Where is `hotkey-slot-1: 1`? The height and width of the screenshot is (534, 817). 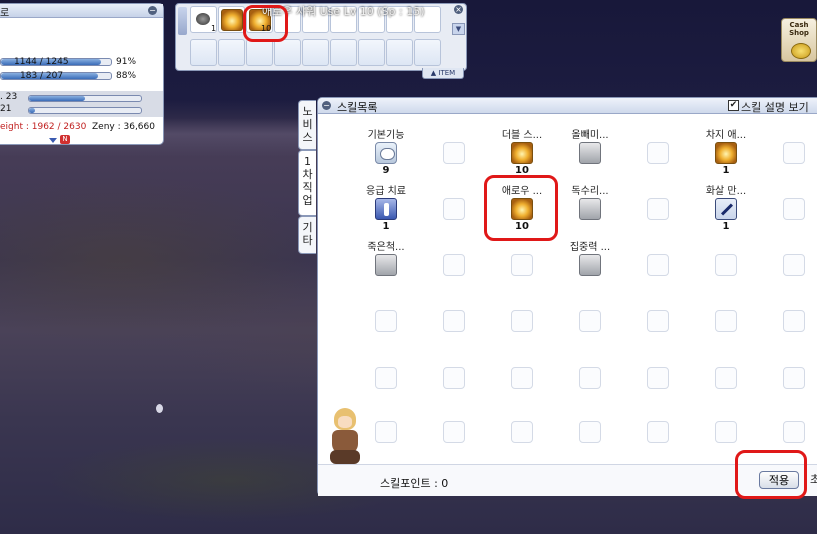 hotkey-slot-1: 1 is located at coordinates (203, 19).